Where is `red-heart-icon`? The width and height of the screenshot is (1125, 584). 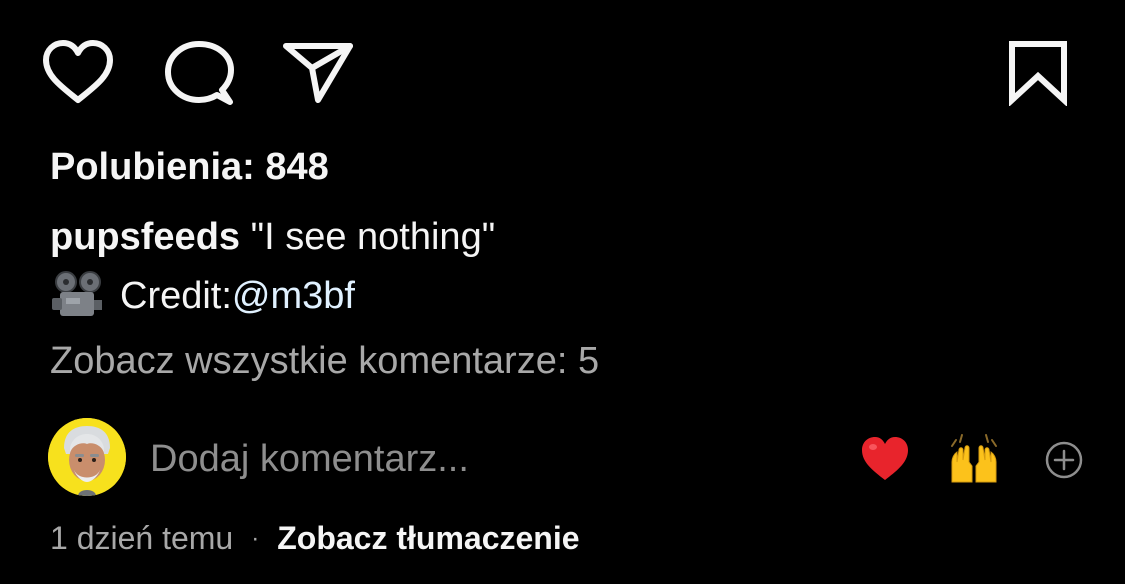
red-heart-icon is located at coordinates (885, 458).